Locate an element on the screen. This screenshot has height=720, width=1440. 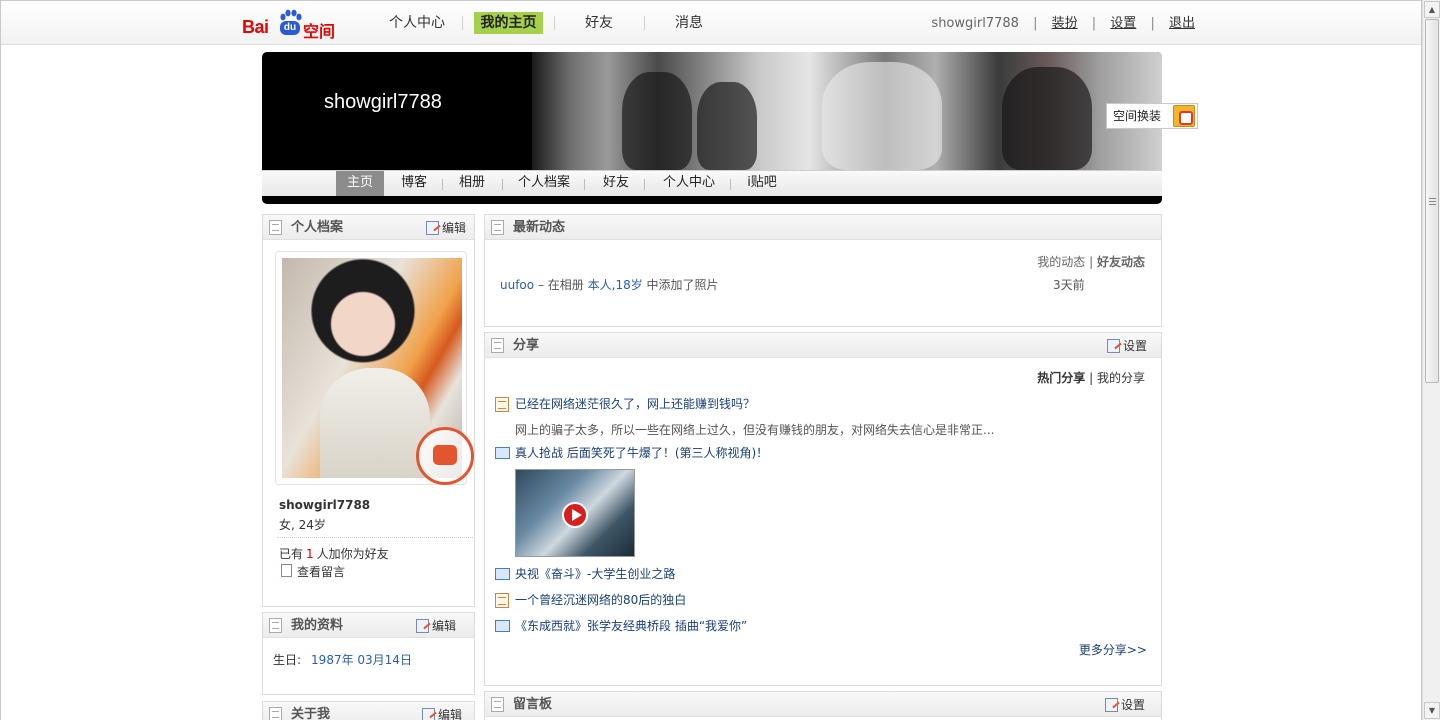
view-messages-link: 查看留言 is located at coordinates (313, 571).